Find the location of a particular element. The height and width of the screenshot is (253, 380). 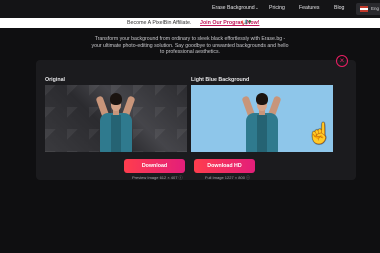

original-label: Original is located at coordinates (55, 80).